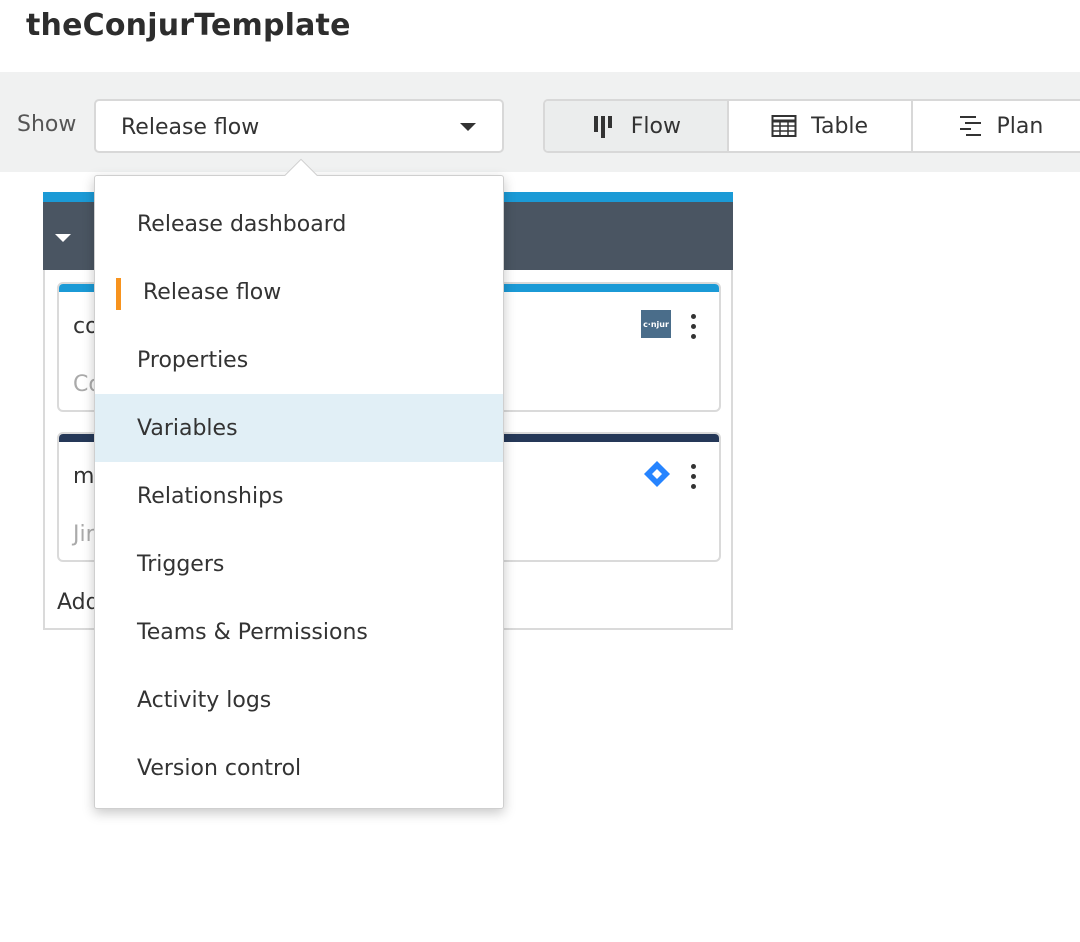 This screenshot has width=1080, height=942. What do you see at coordinates (657, 474) in the screenshot?
I see `jira-logo-icon` at bounding box center [657, 474].